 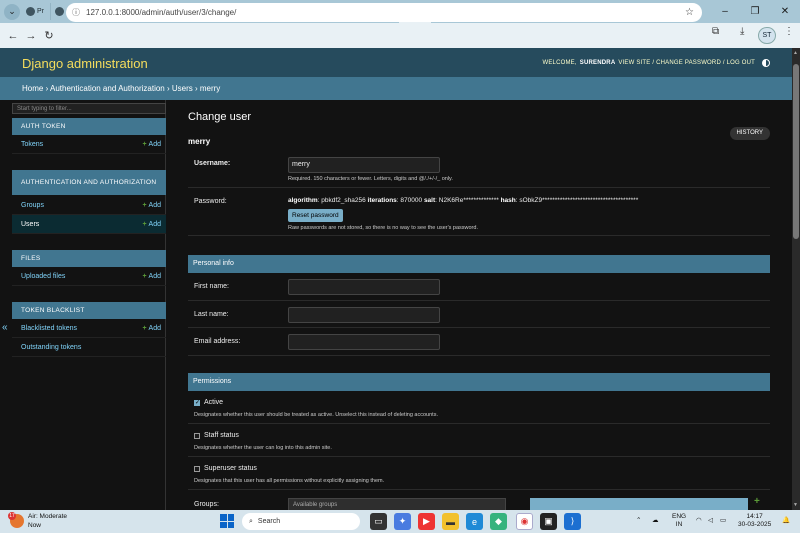 What do you see at coordinates (89, 126) in the screenshot?
I see `module-caption-auth-token: AUTH TOKEN` at bounding box center [89, 126].